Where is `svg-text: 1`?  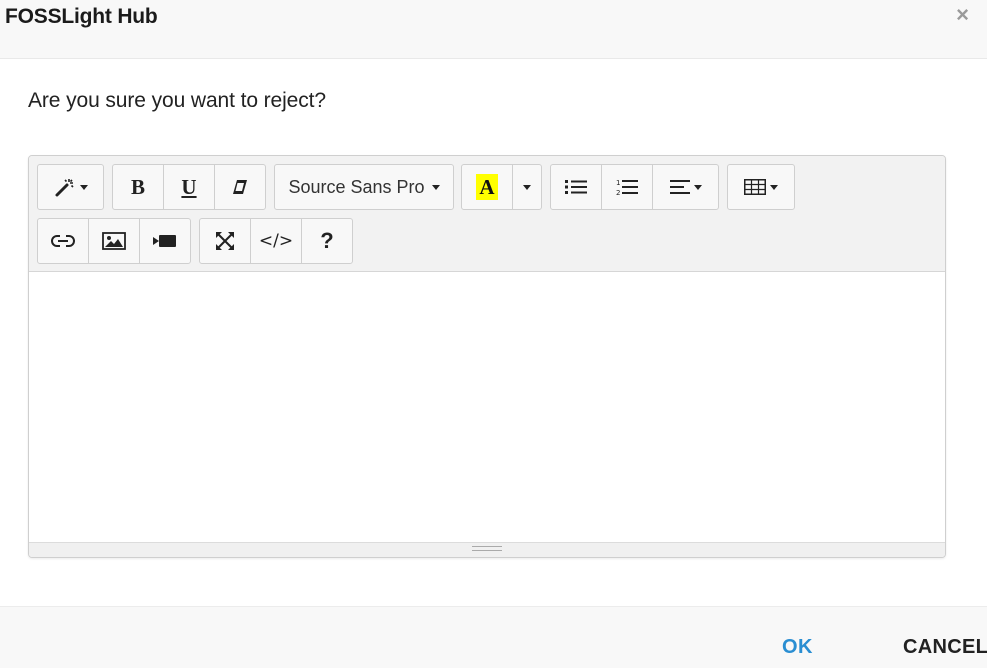 svg-text: 1 is located at coordinates (618, 183).